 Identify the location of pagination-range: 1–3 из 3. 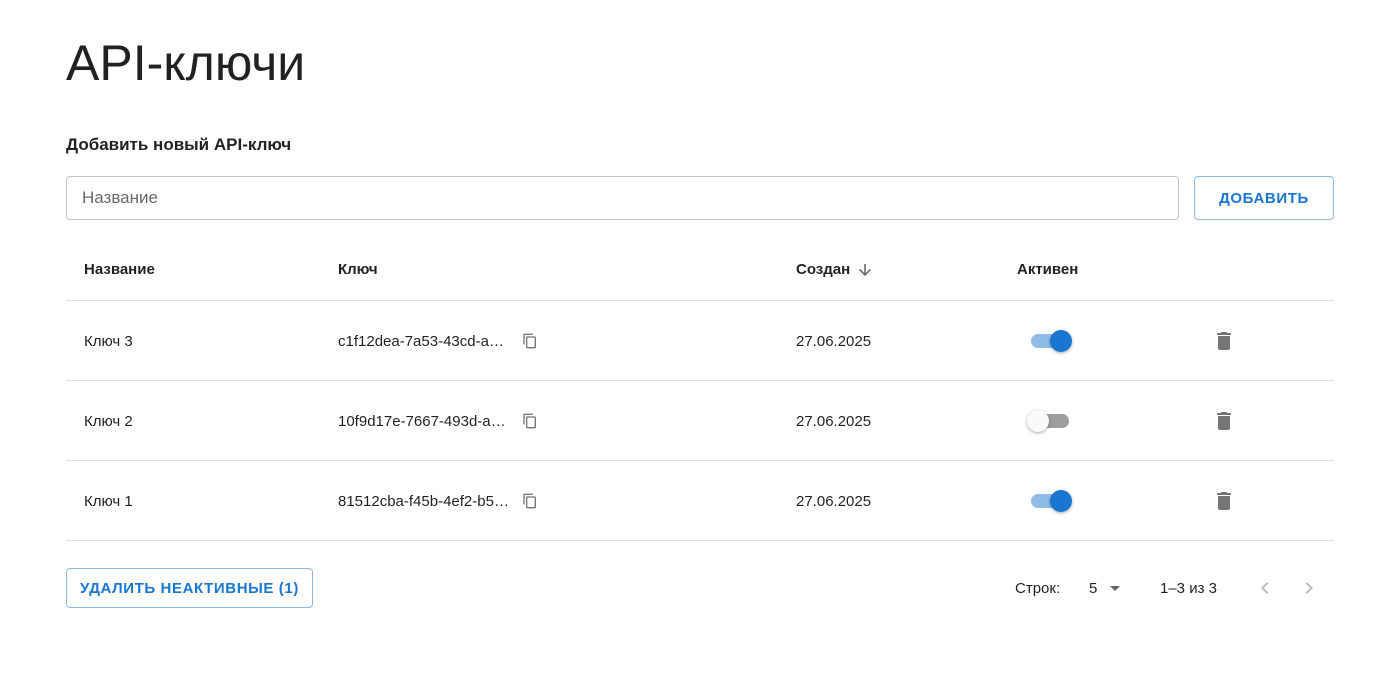
(1188, 588).